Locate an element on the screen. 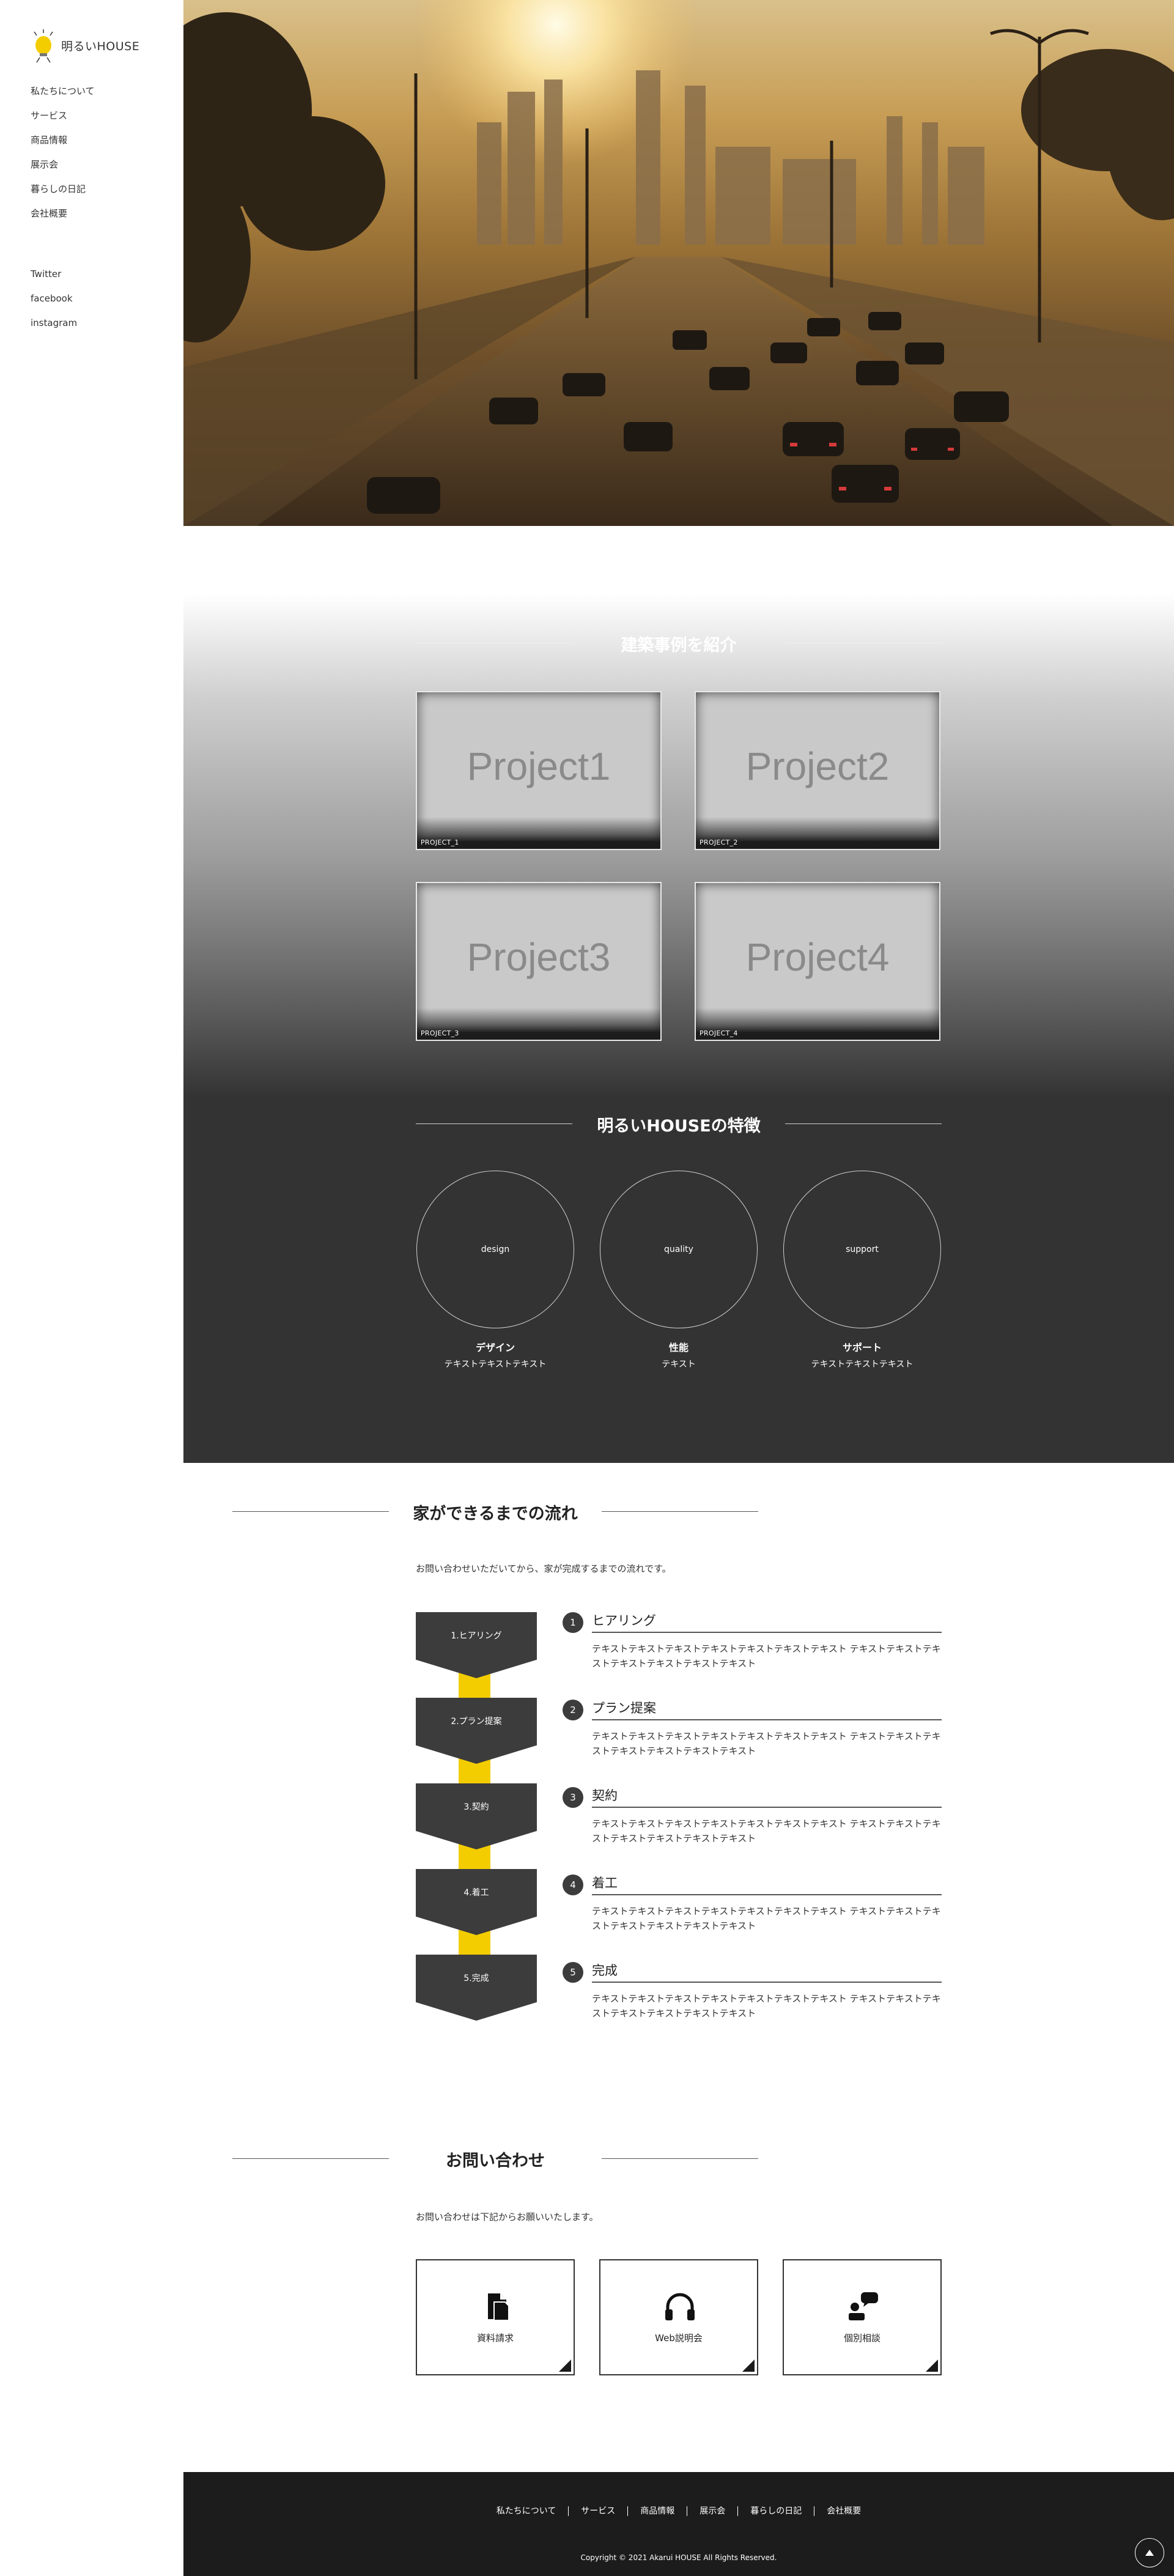  arrow-up-icon is located at coordinates (1149, 2553).